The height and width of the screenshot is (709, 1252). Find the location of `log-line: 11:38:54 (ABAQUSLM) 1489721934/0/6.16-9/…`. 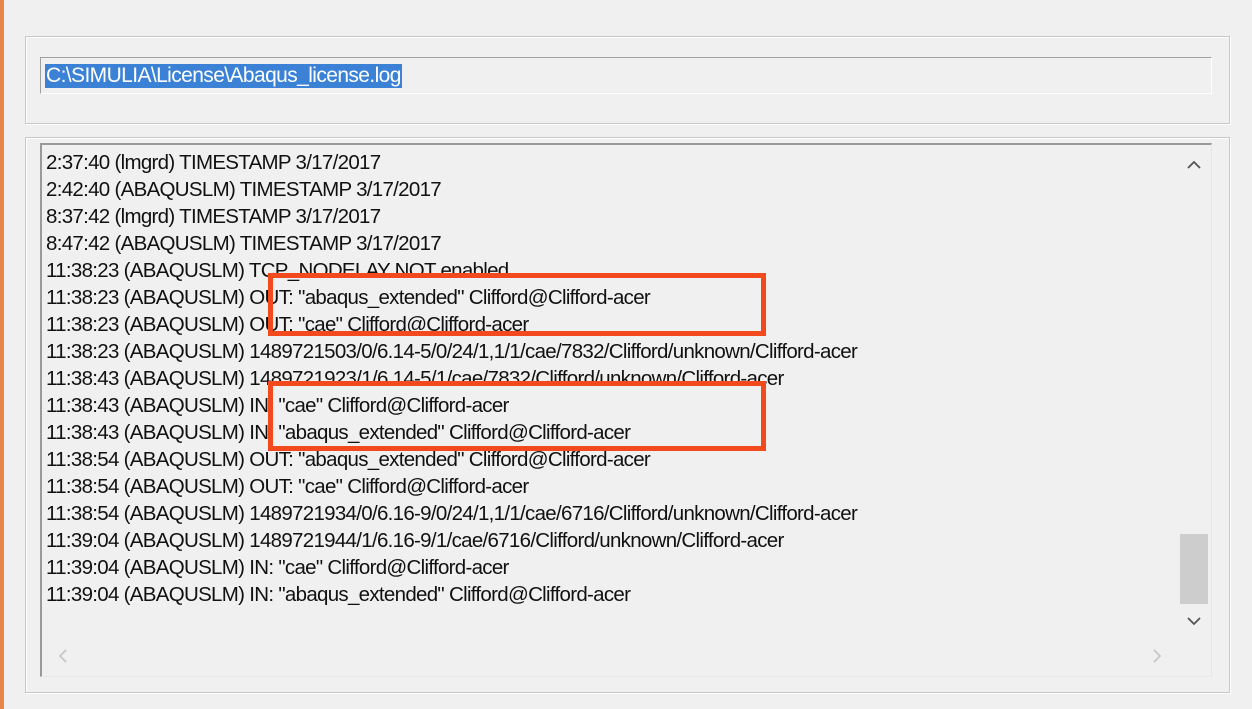

log-line: 11:38:54 (ABAQUSLM) 1489721934/0/6.16-9/… is located at coordinates (452, 513).